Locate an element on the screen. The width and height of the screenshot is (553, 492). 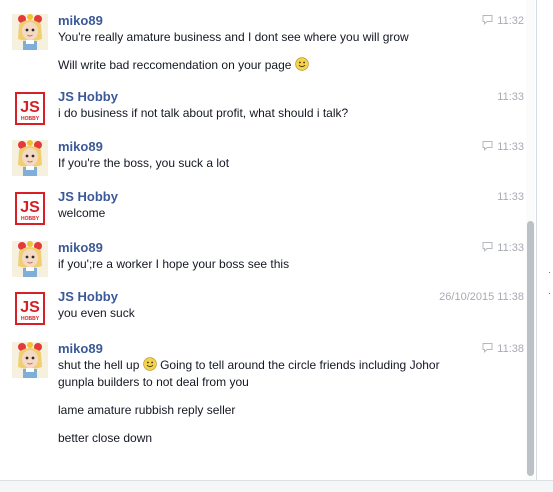
timestamp-text: 11:38 is located at coordinates (510, 349).